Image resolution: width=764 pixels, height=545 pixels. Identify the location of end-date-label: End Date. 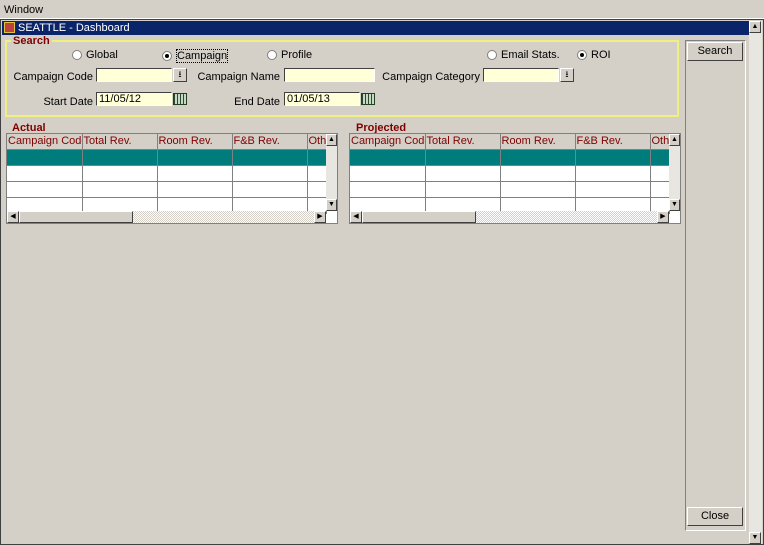
(257, 102).